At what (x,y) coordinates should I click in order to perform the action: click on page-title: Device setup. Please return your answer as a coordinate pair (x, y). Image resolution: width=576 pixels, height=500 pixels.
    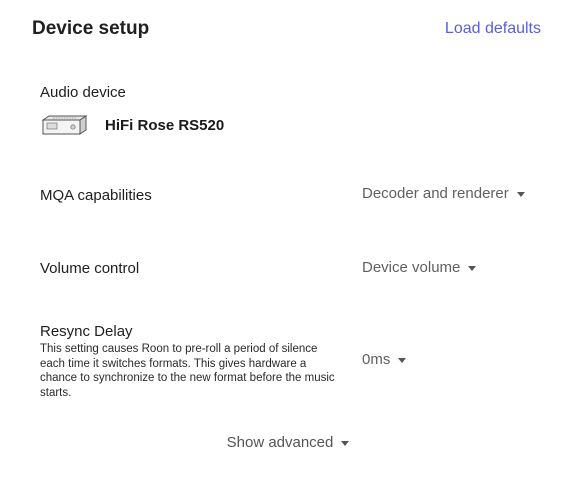
    Looking at the image, I should click on (91, 28).